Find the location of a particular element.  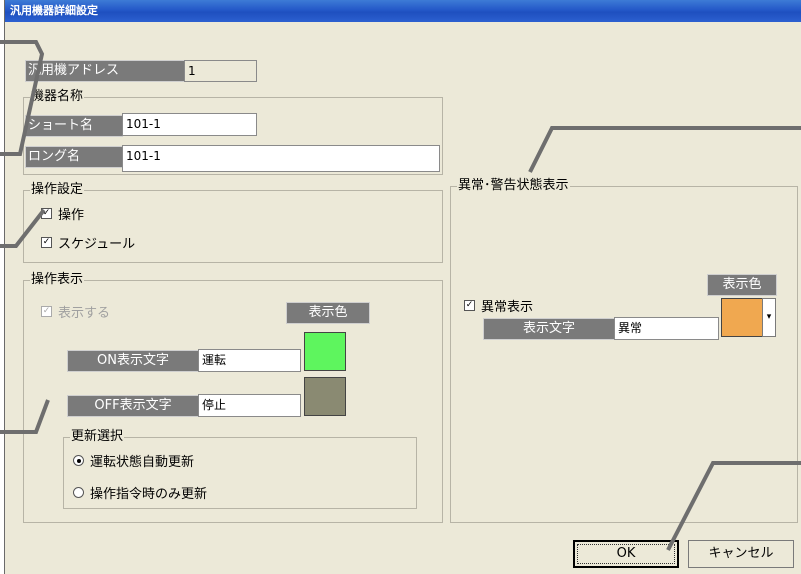

alarm-display-legend: 異常･警告状態表示 is located at coordinates (513, 186).